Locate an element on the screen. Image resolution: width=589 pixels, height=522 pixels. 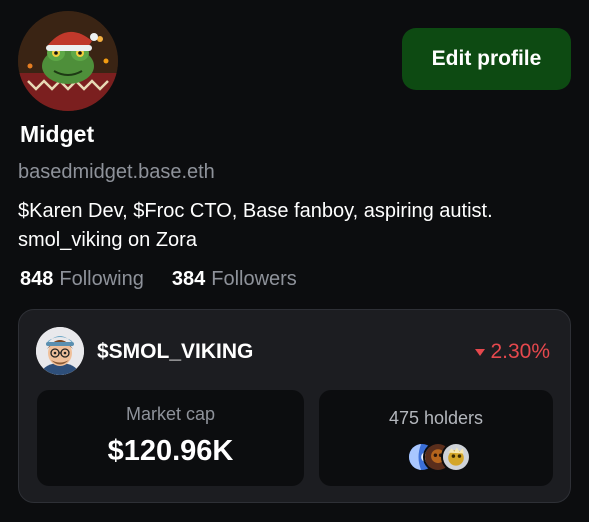
following-label: Following is located at coordinates (101, 279).